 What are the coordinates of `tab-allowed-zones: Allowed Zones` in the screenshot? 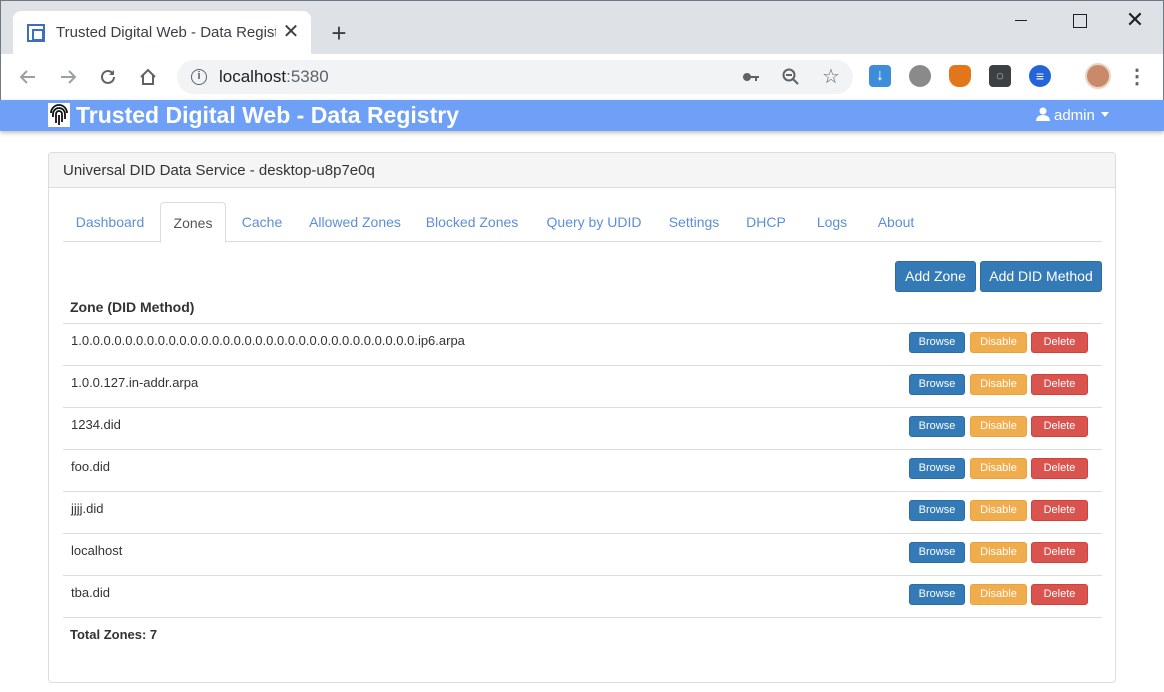 It's located at (355, 222).